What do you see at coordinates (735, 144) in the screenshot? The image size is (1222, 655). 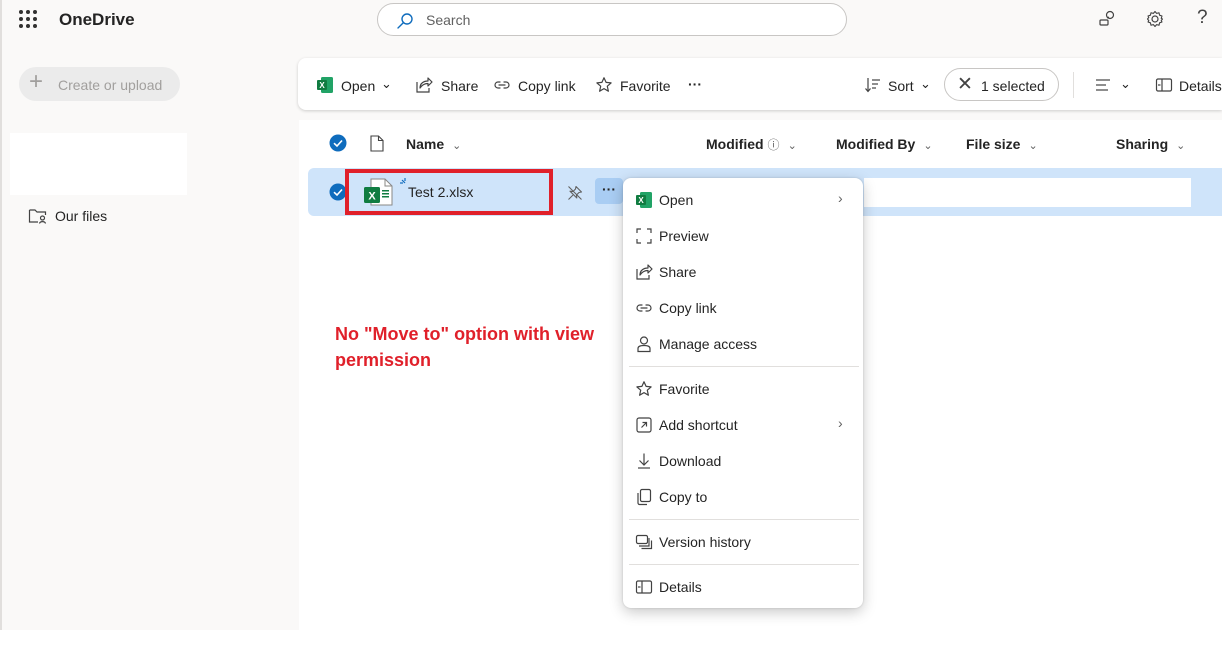 I see `column-modified-label: Modified` at bounding box center [735, 144].